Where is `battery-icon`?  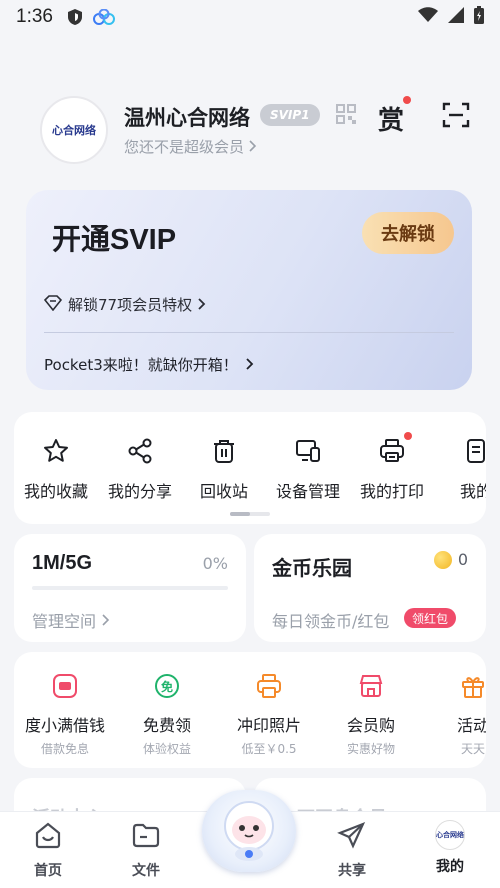
battery-icon is located at coordinates (479, 17).